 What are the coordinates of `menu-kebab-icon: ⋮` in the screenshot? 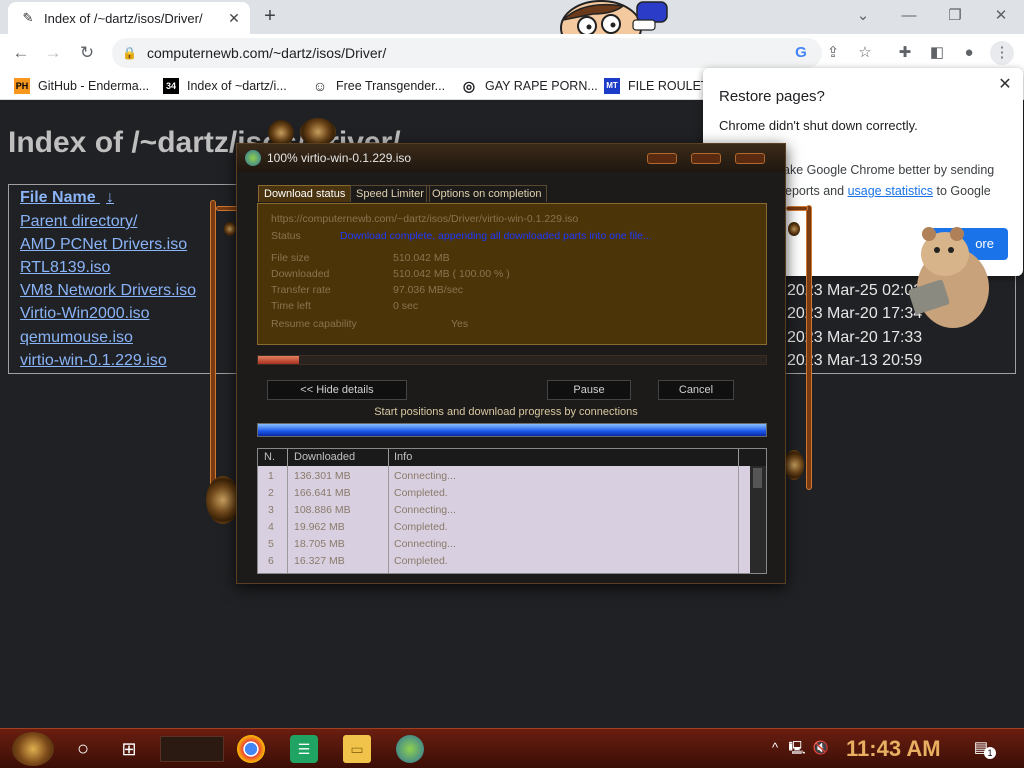 It's located at (1002, 53).